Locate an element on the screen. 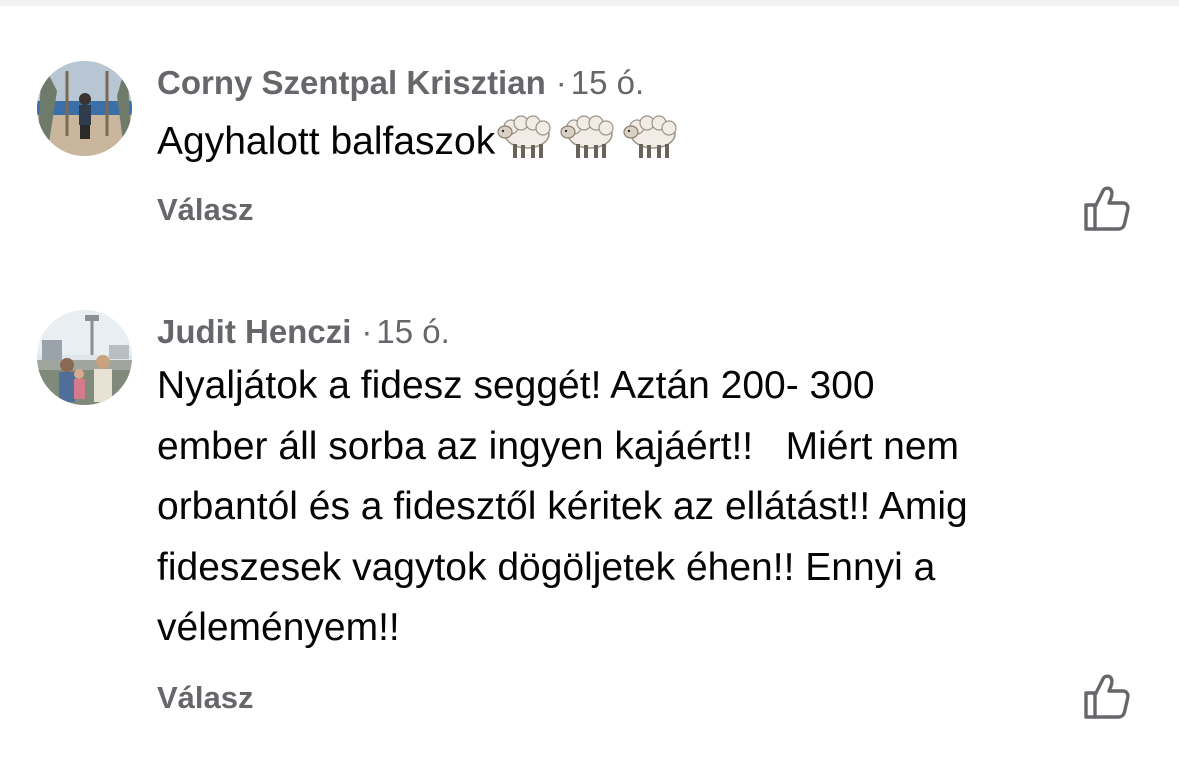 This screenshot has width=1179, height=769. comment-text-content: Agyhalott balfaszok is located at coordinates (326, 141).